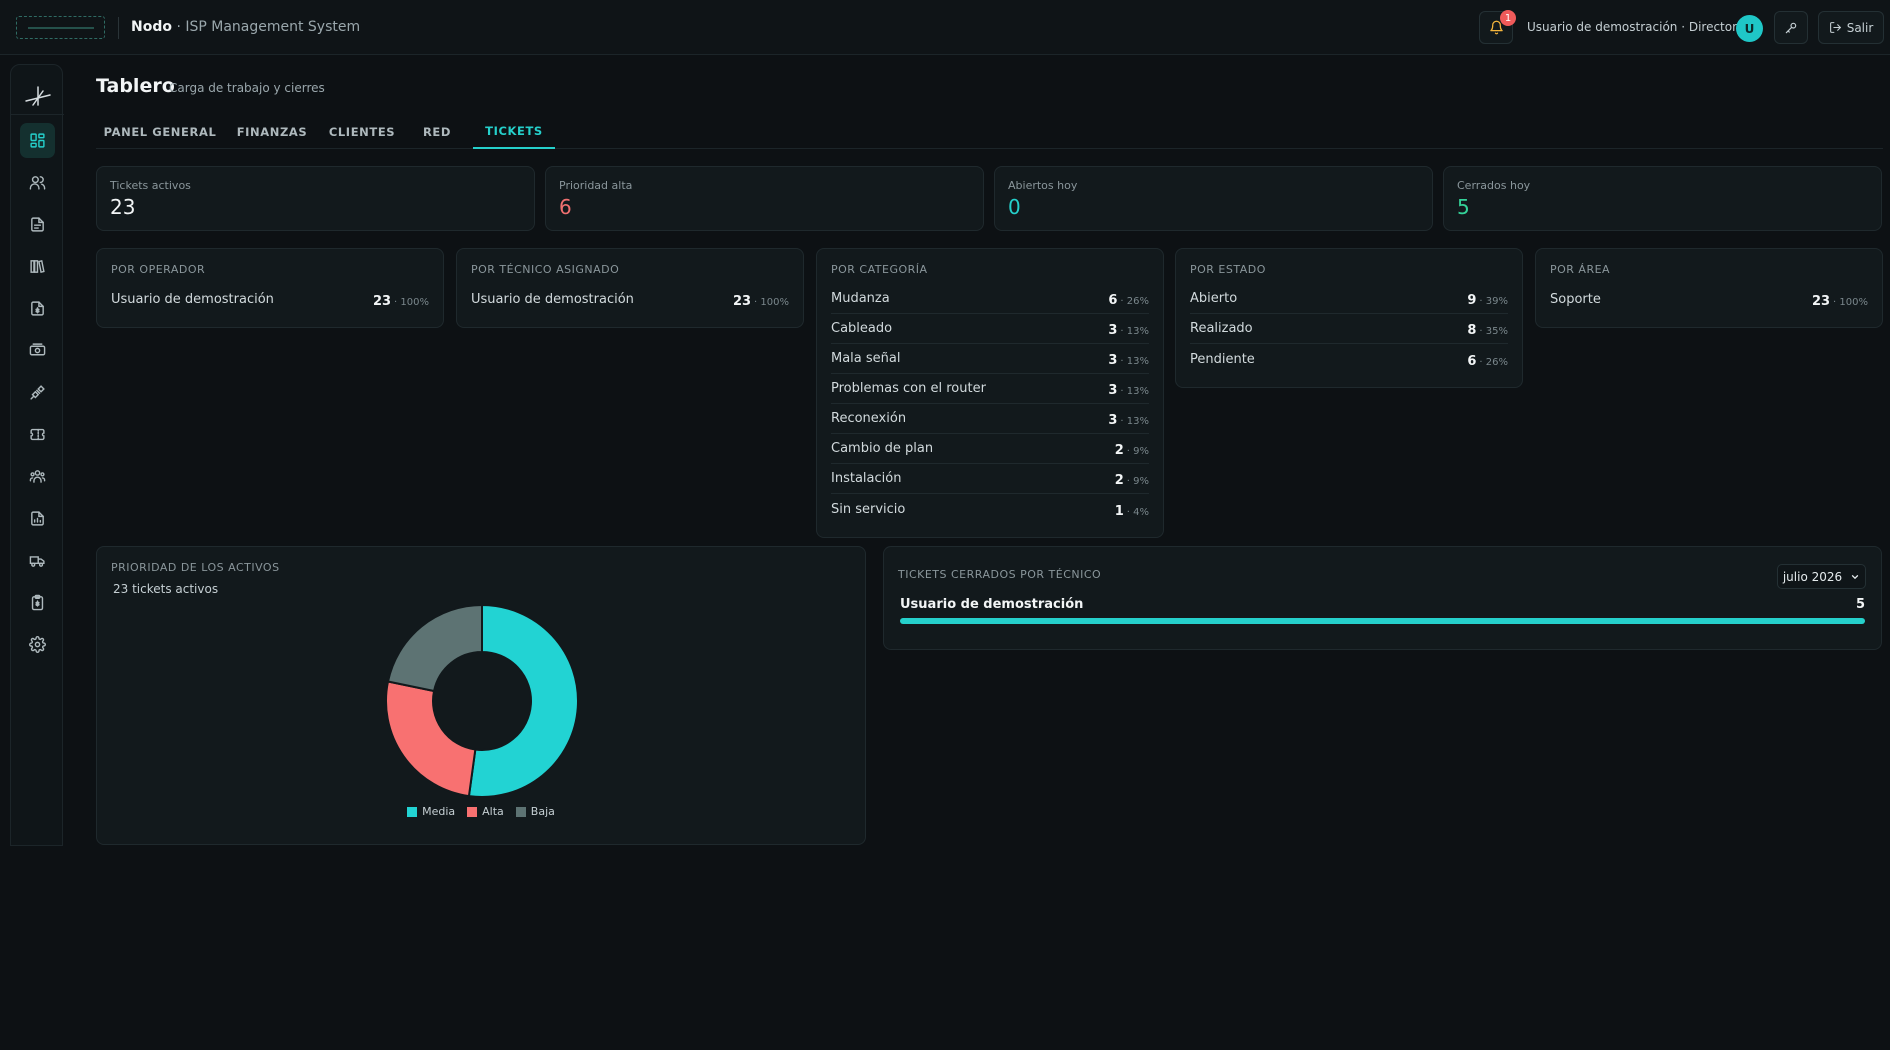  I want to click on sidebar-item-reports, so click(37, 518).